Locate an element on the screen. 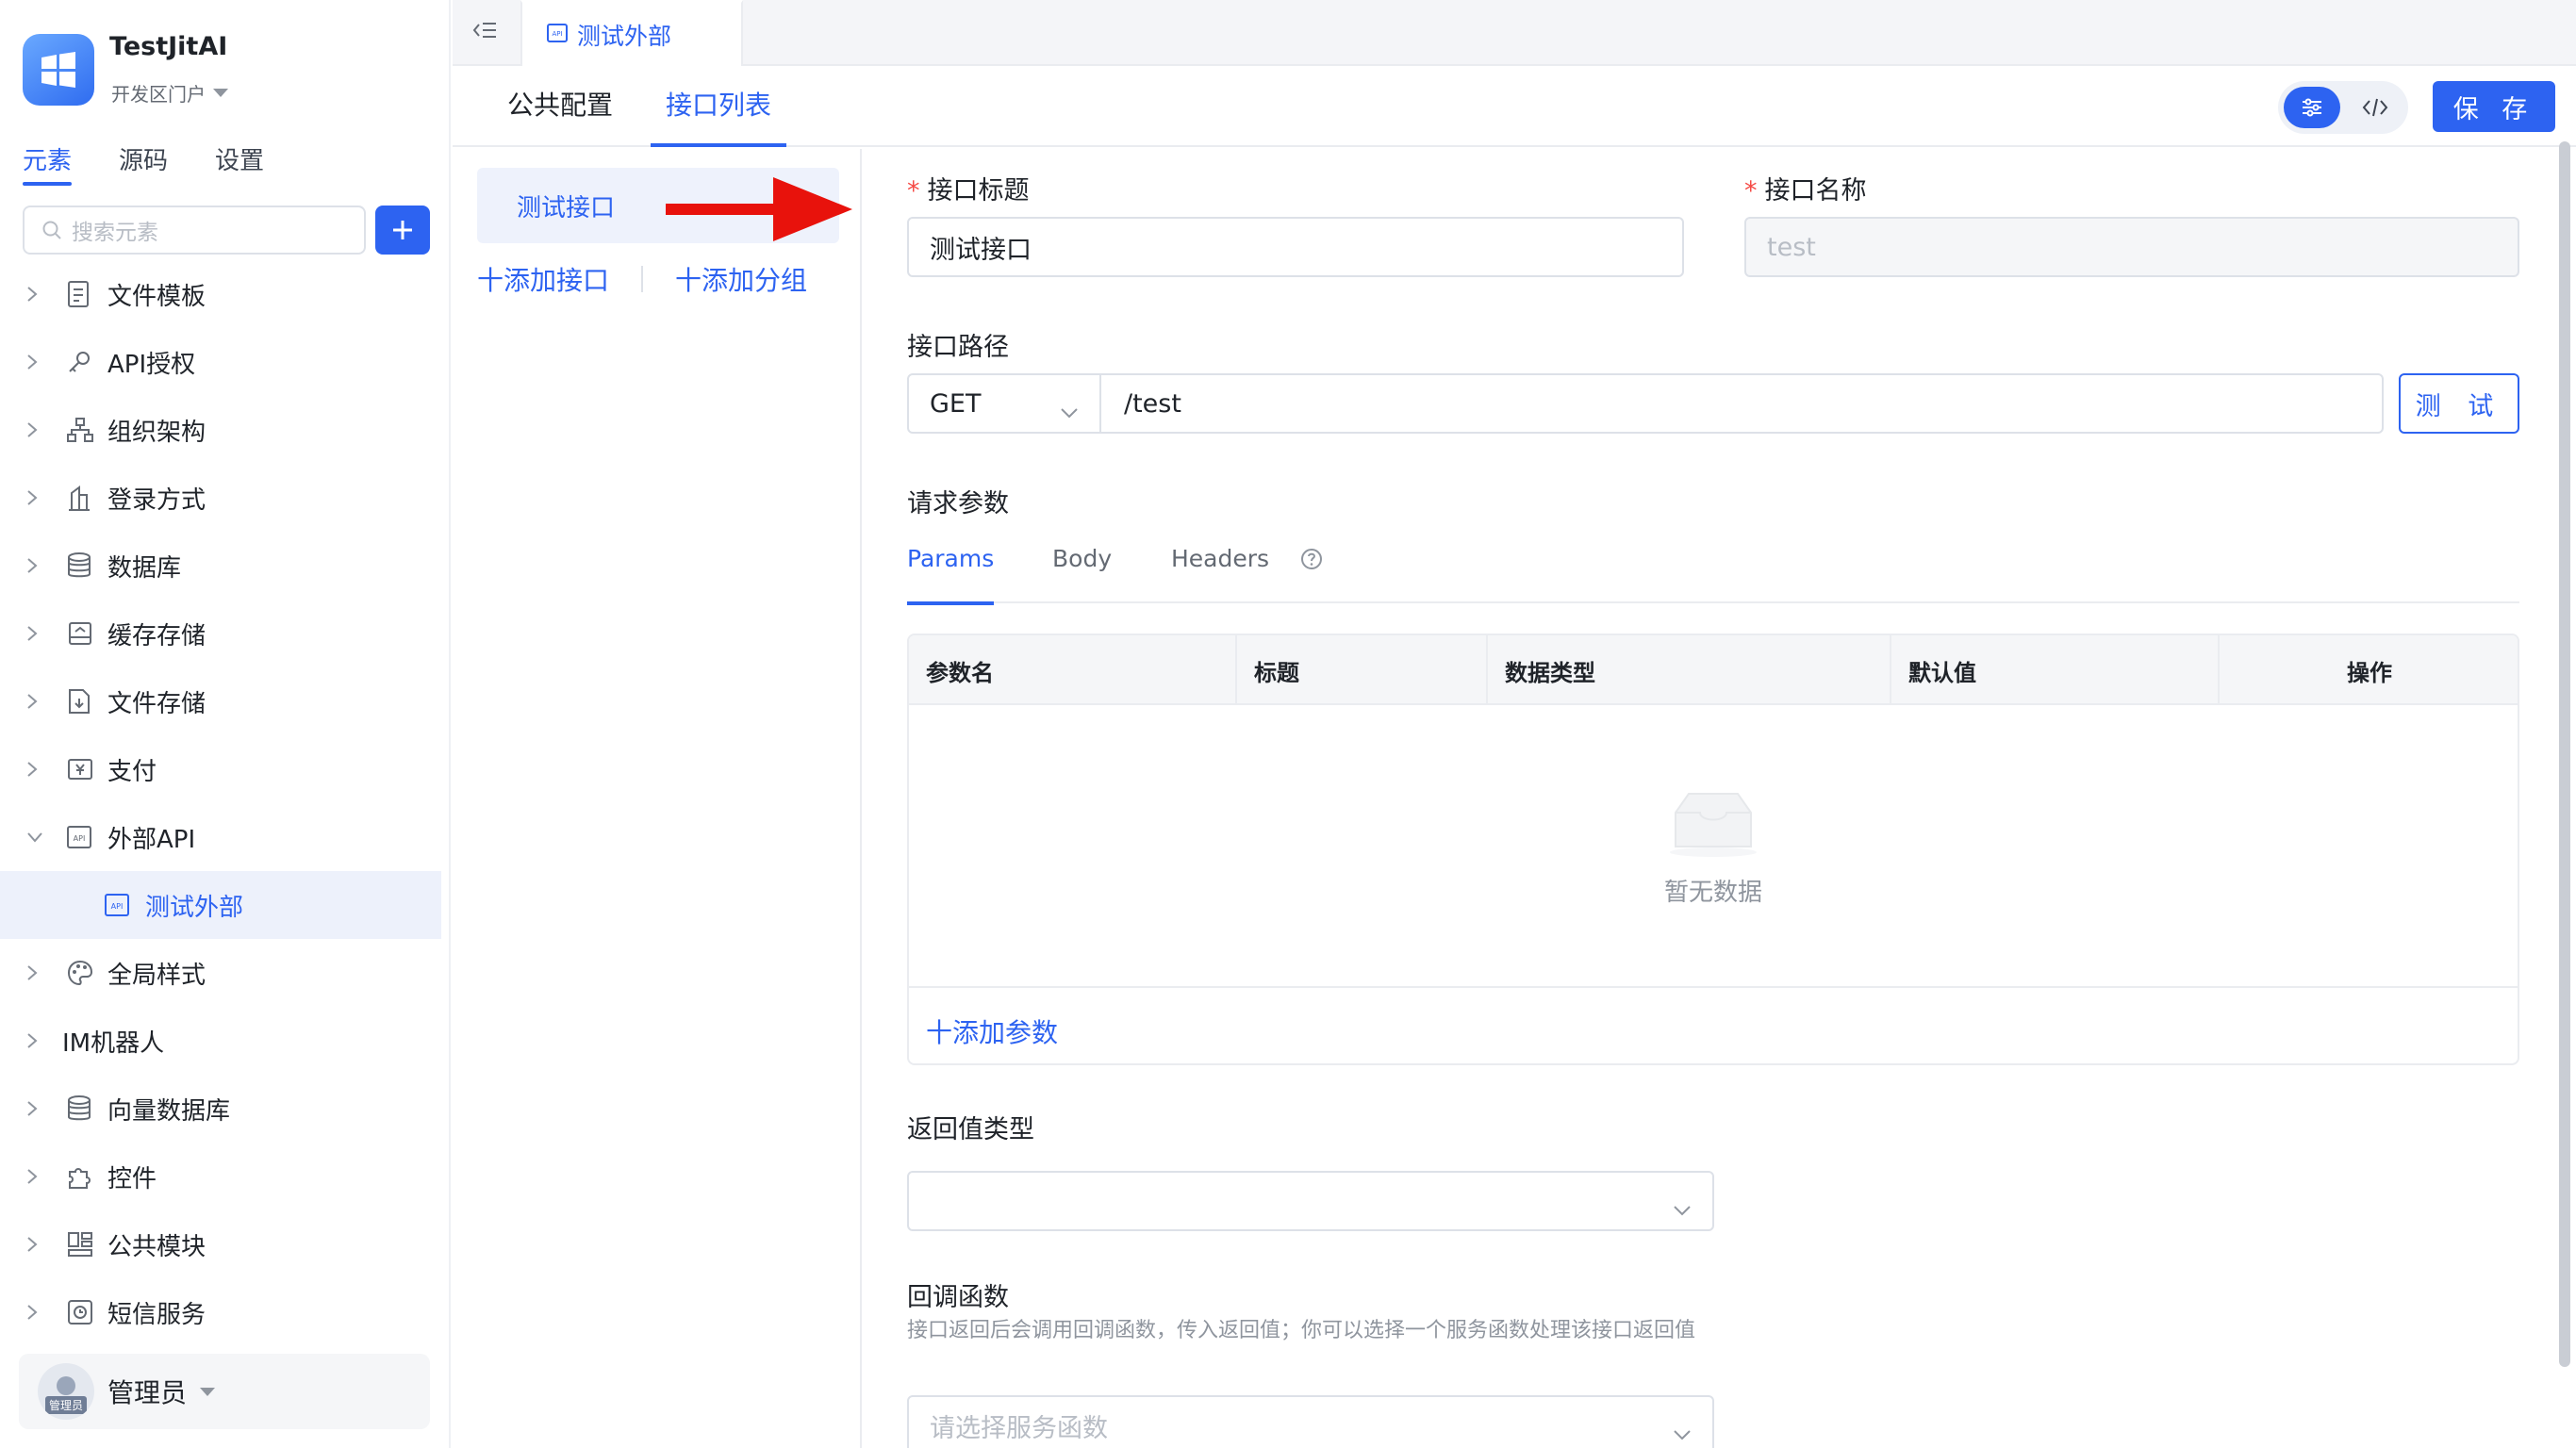 This screenshot has height=1448, width=2576. sidebar-item-label: 组织架构 is located at coordinates (156, 432).